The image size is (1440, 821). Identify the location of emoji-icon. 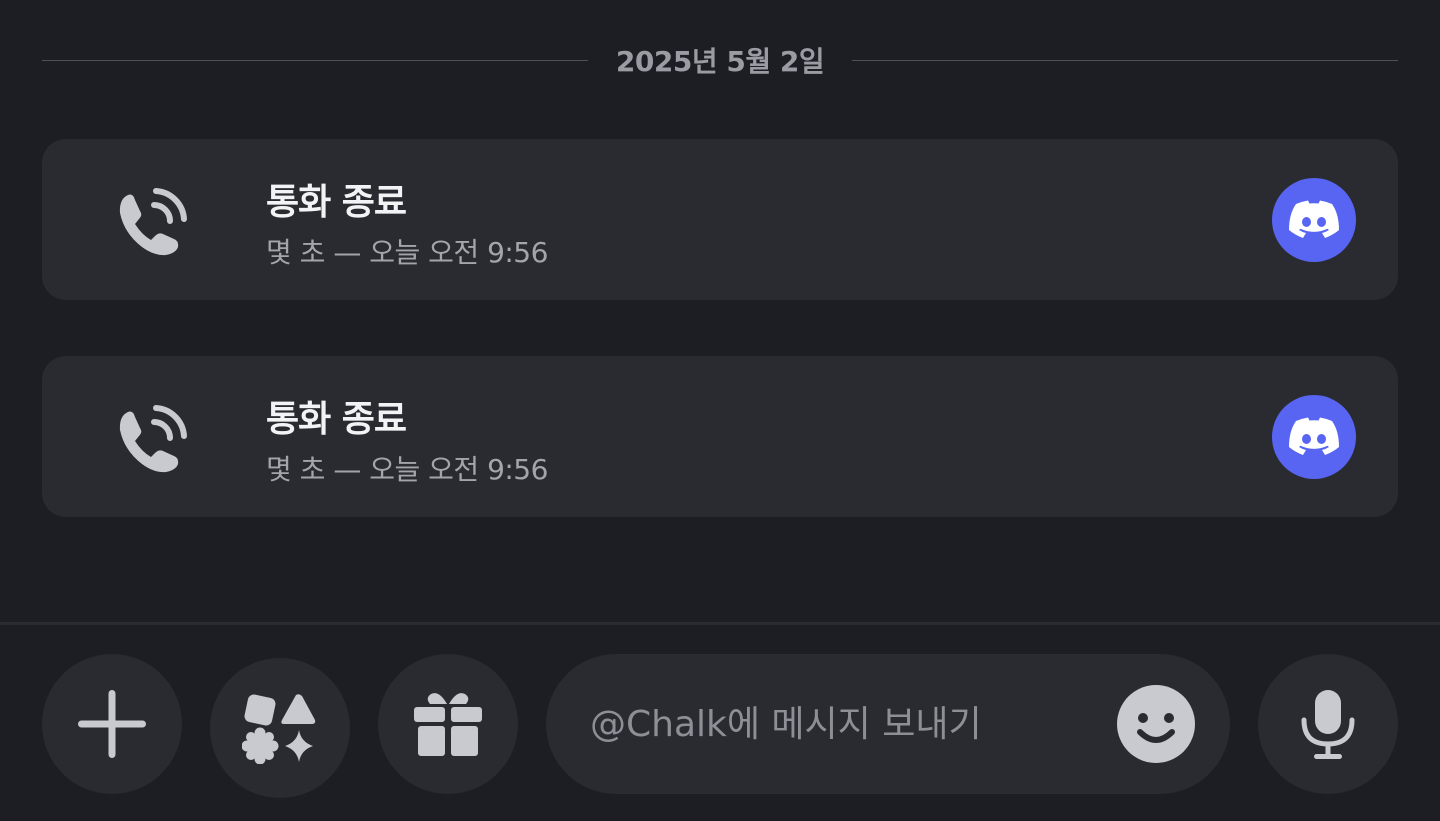
(1156, 724).